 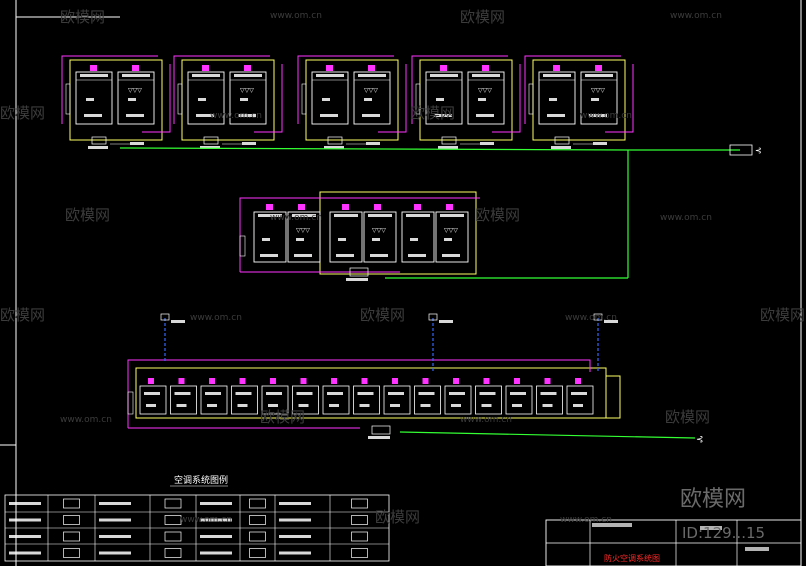 I want to click on strip-side-tag, so click(x=130, y=403).